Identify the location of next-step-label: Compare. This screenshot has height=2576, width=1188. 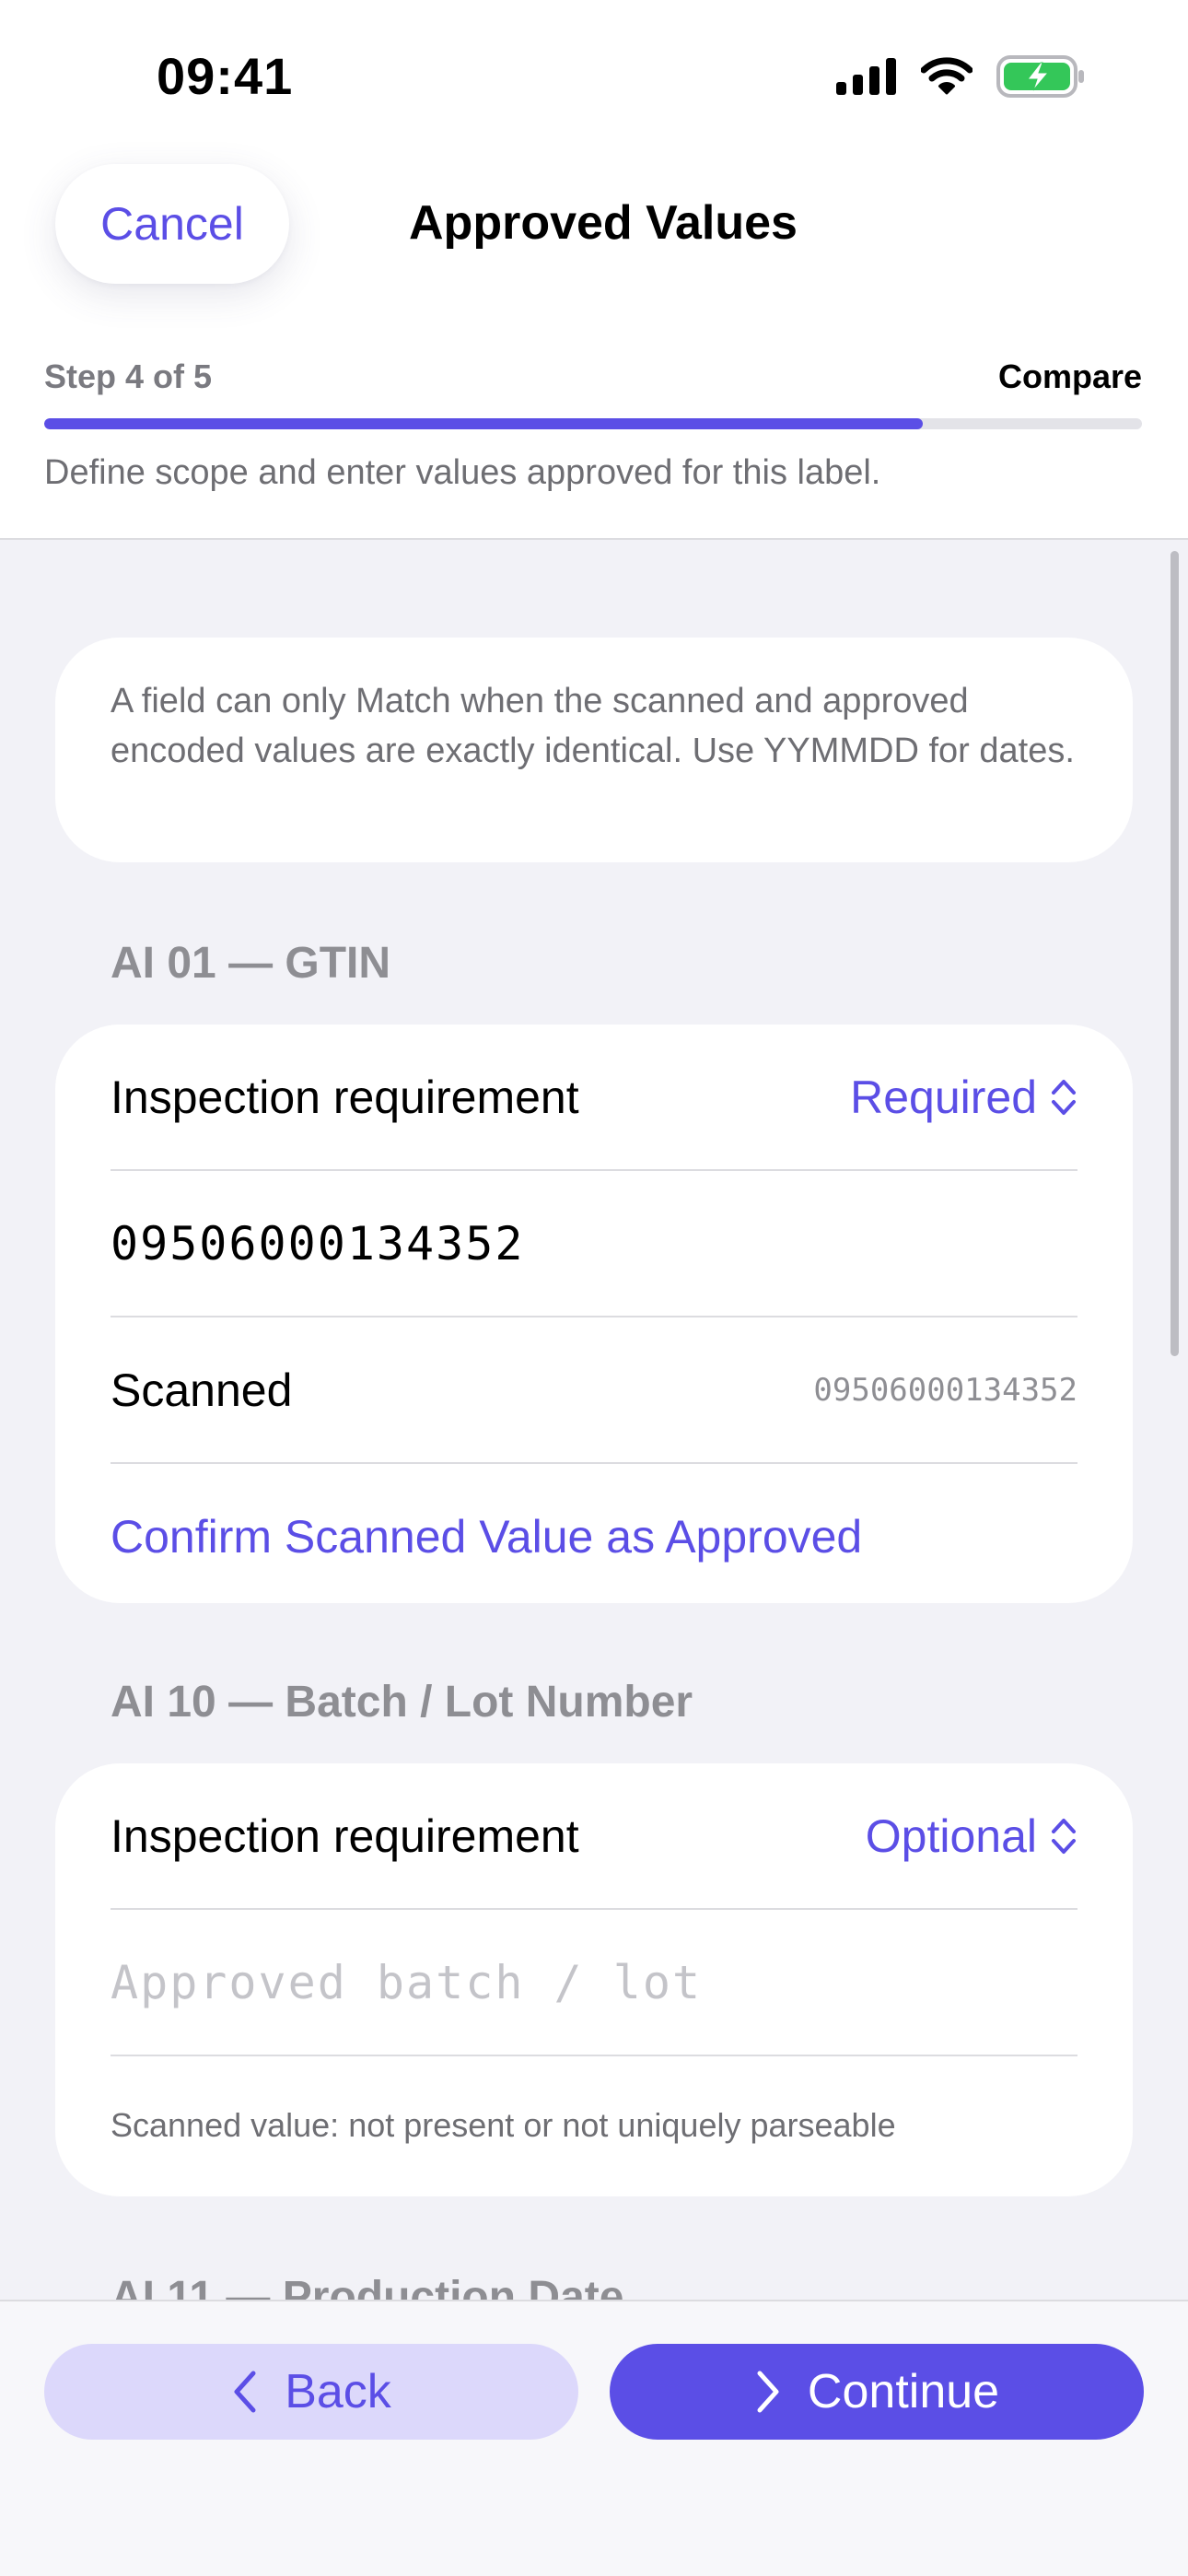
(1069, 376).